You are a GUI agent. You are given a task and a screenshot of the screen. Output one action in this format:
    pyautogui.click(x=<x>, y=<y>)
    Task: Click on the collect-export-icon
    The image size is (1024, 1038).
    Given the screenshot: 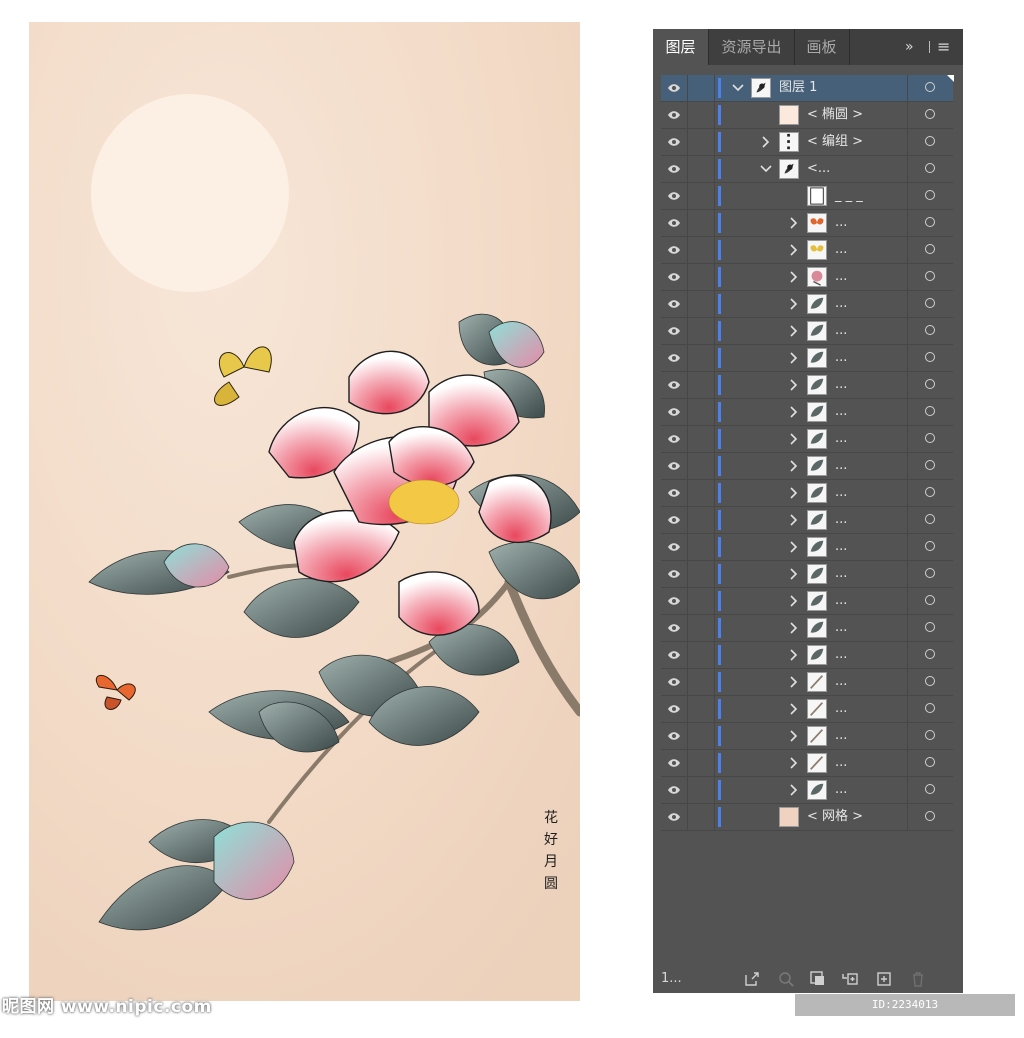 What is the action you would take?
    pyautogui.click(x=752, y=979)
    